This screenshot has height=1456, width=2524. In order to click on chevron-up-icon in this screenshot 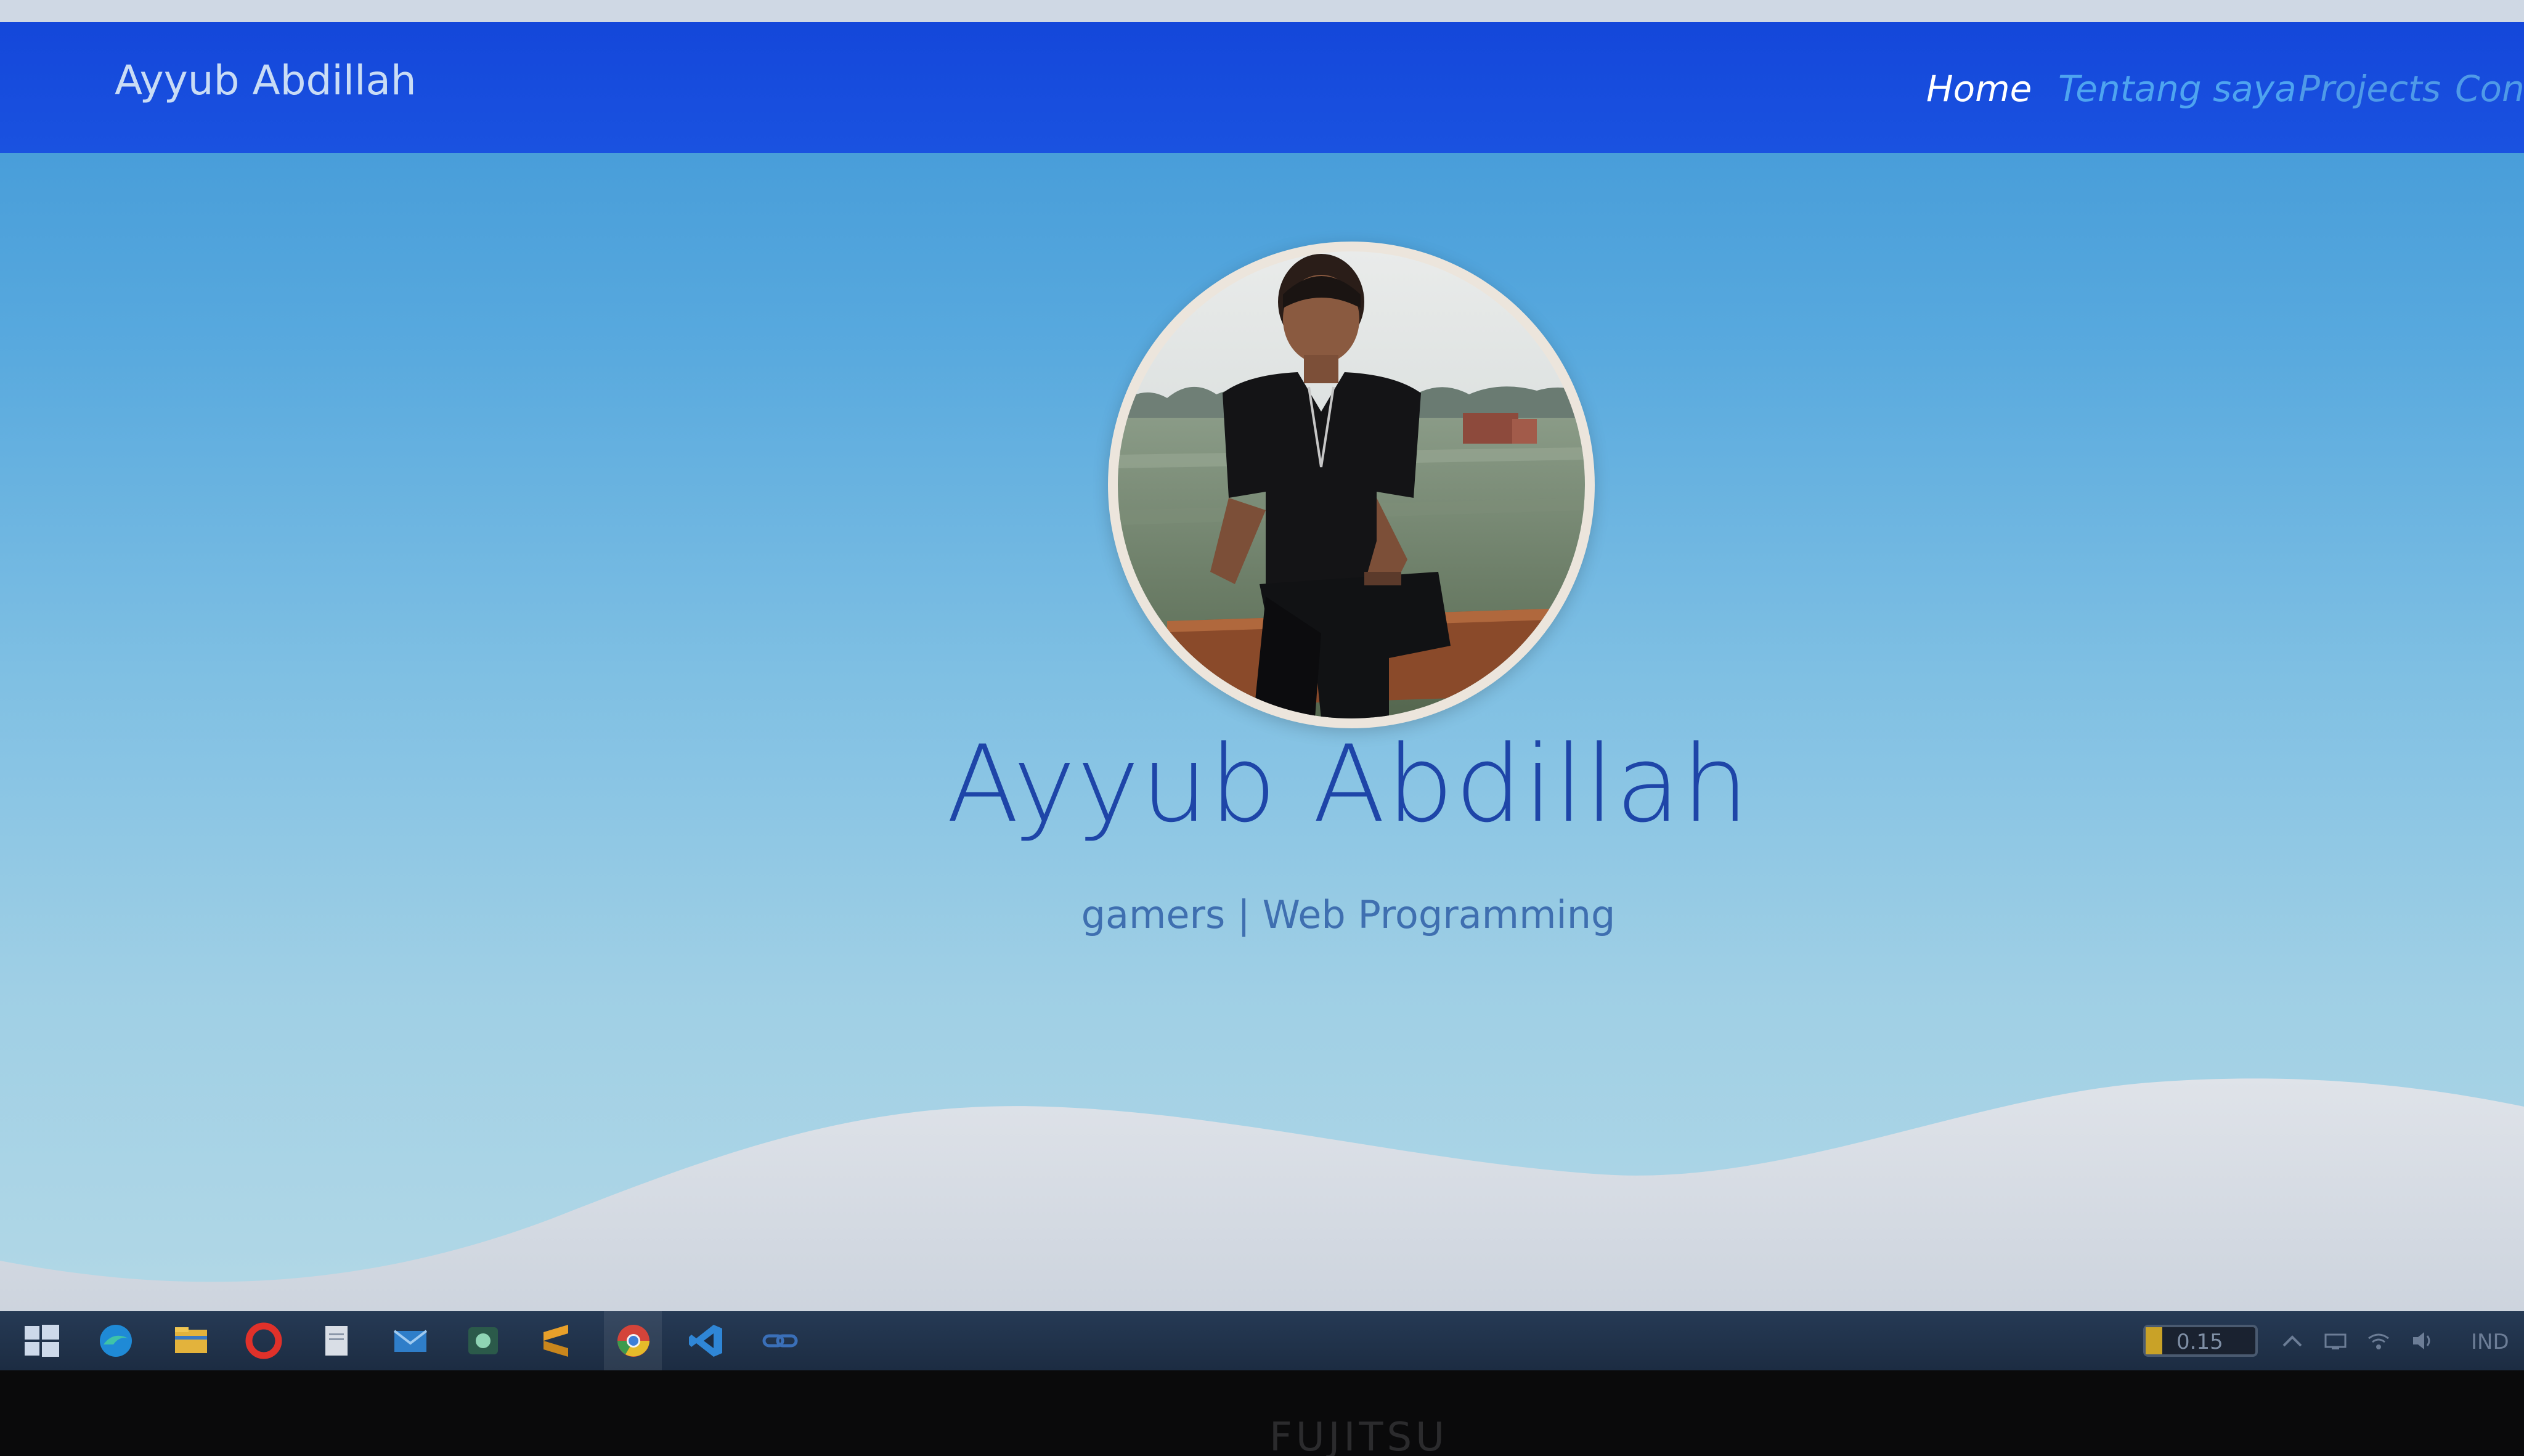, I will do `click(2292, 1341)`.